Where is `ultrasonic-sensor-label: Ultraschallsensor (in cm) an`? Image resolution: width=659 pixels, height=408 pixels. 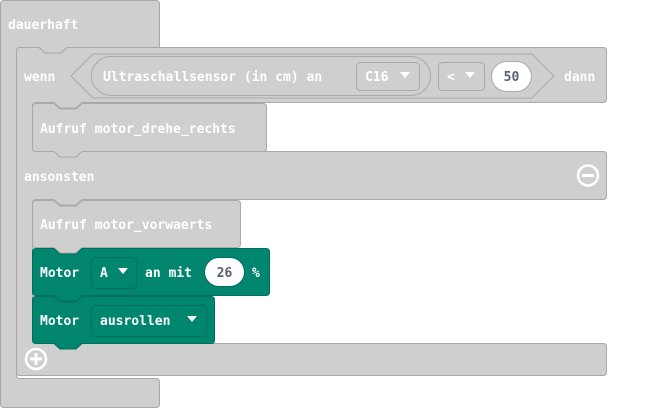 ultrasonic-sensor-label: Ultraschallsensor (in cm) an is located at coordinates (212, 77).